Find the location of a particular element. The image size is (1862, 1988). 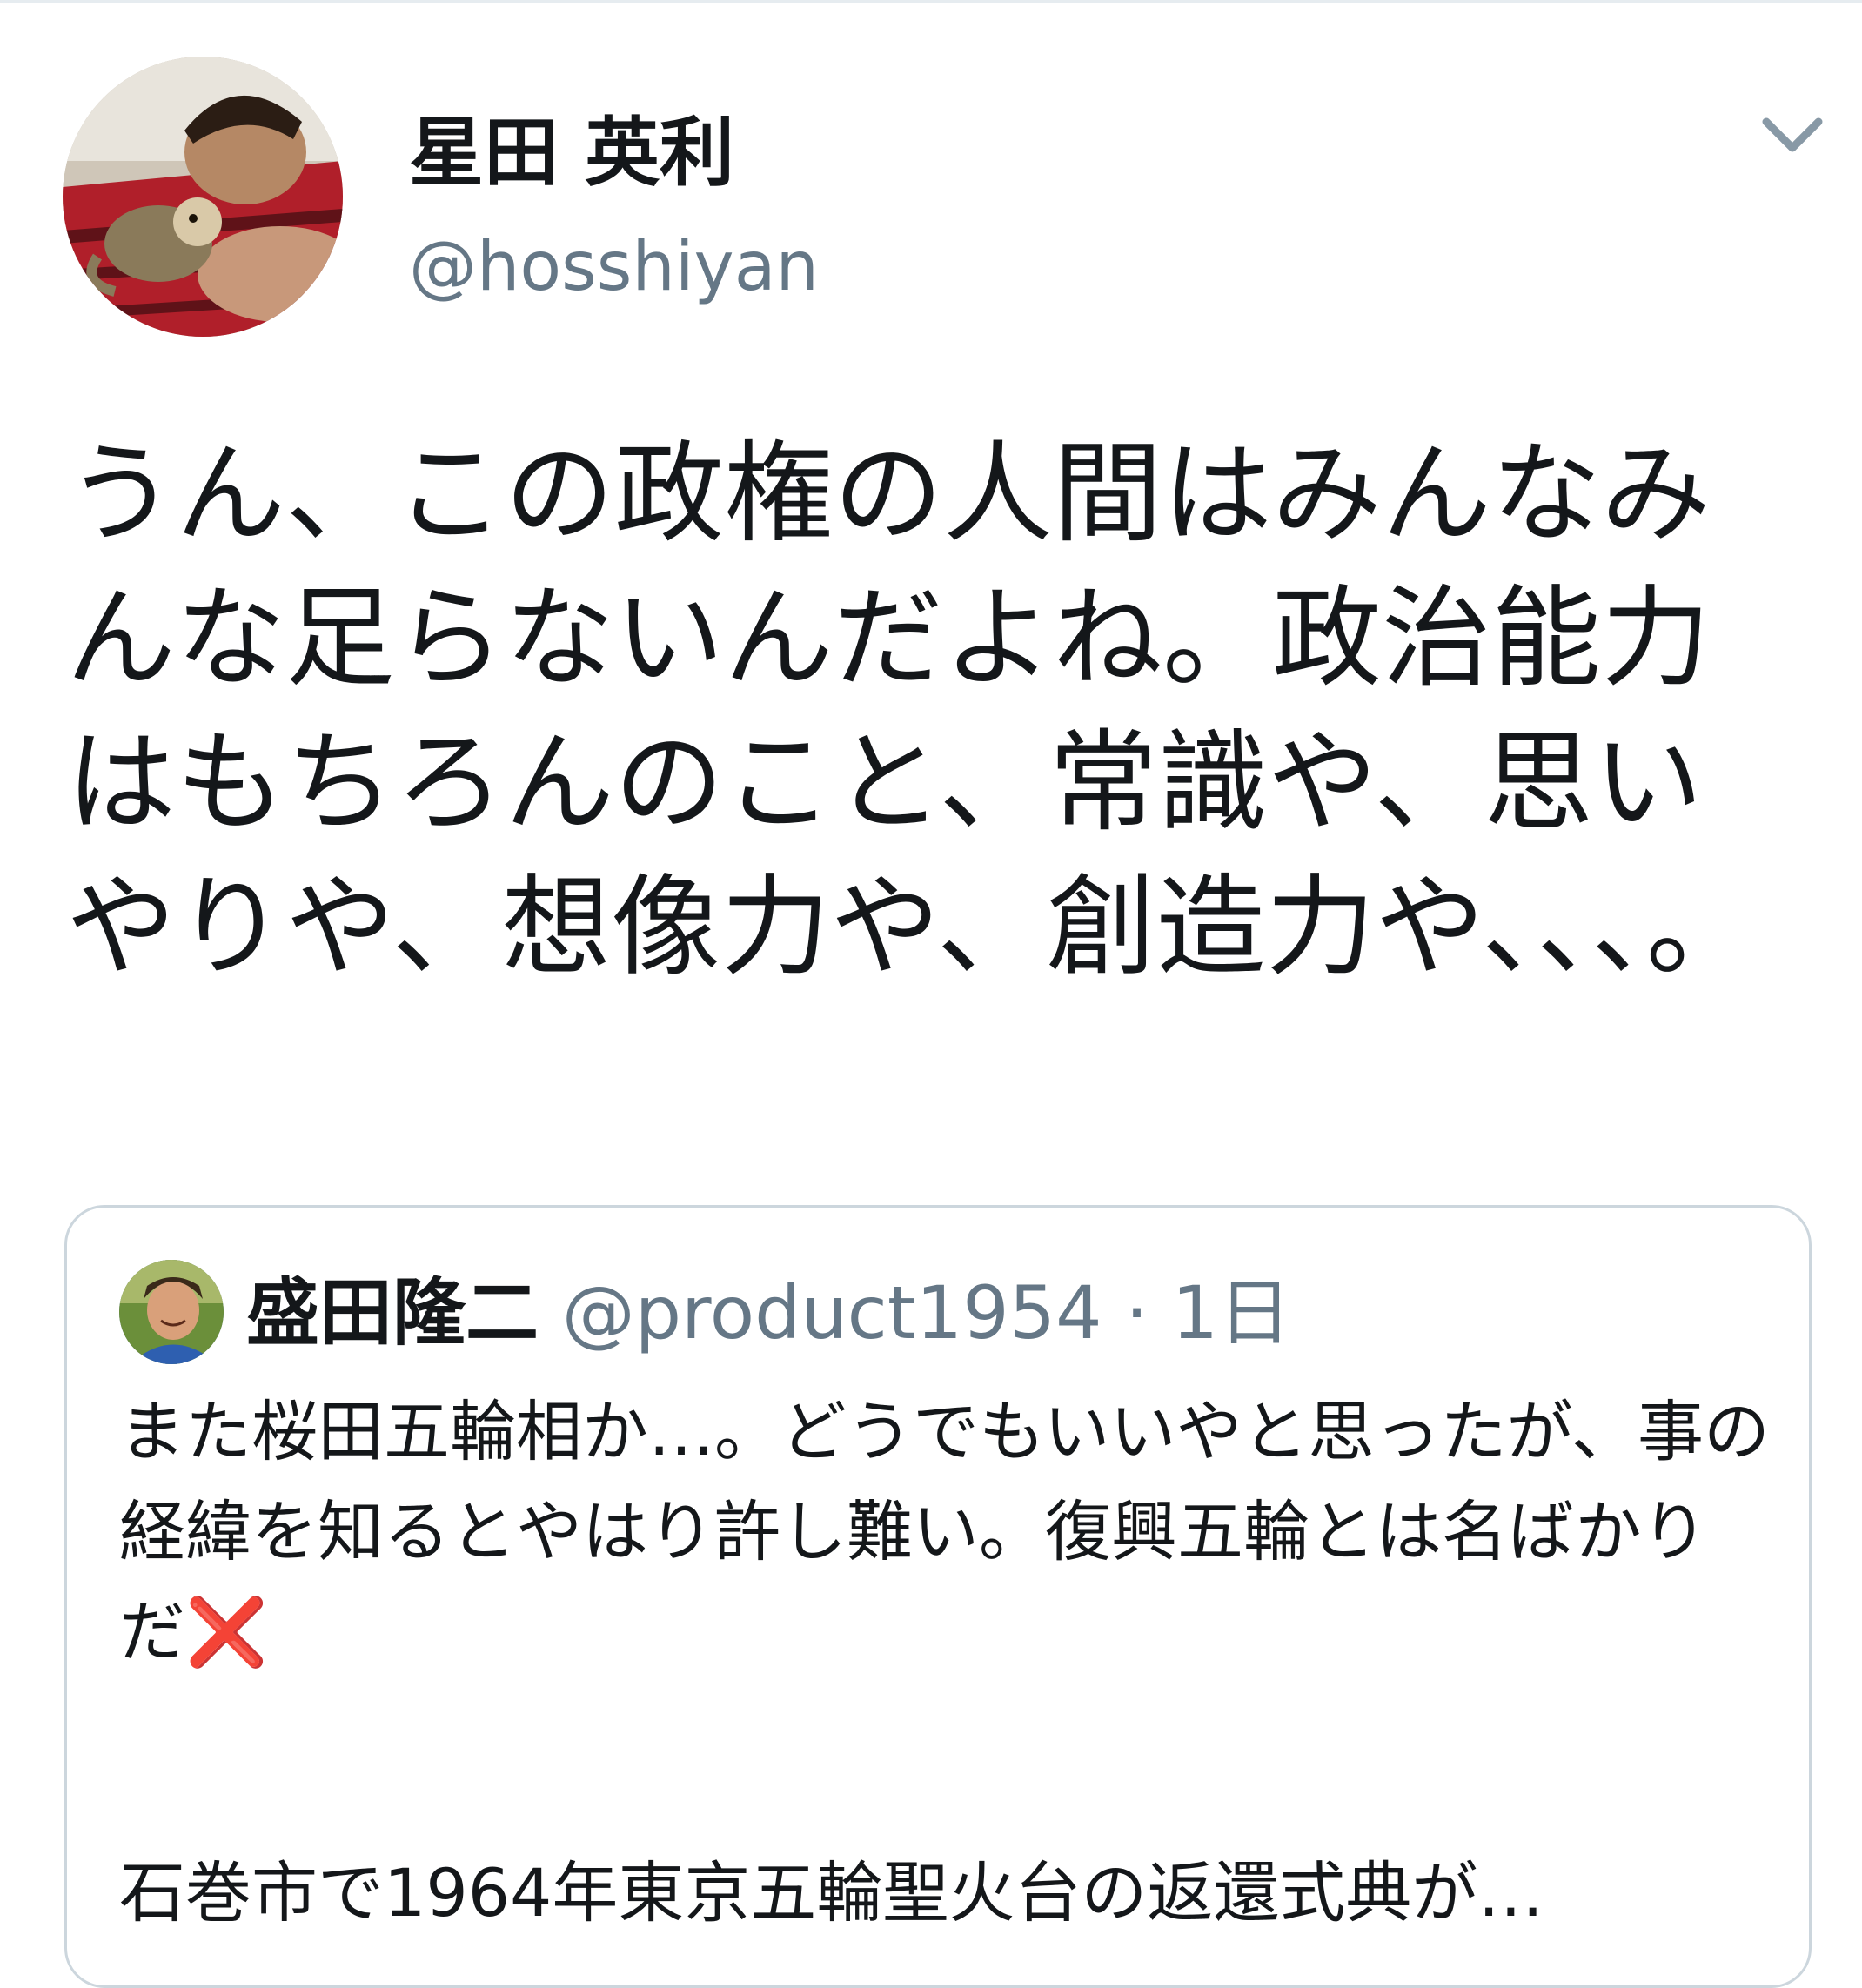

quoted-tweet-header: 盛田隆二 @product1954 · 1日 is located at coordinates (768, 1313).